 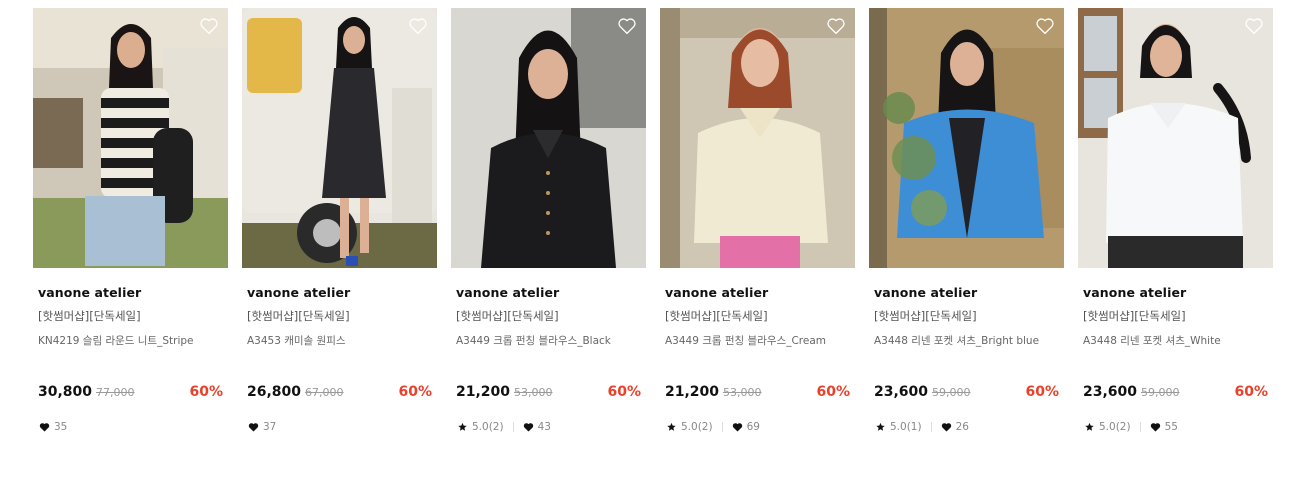 I want to click on product-photo-cream-blouse, so click(x=757, y=138).